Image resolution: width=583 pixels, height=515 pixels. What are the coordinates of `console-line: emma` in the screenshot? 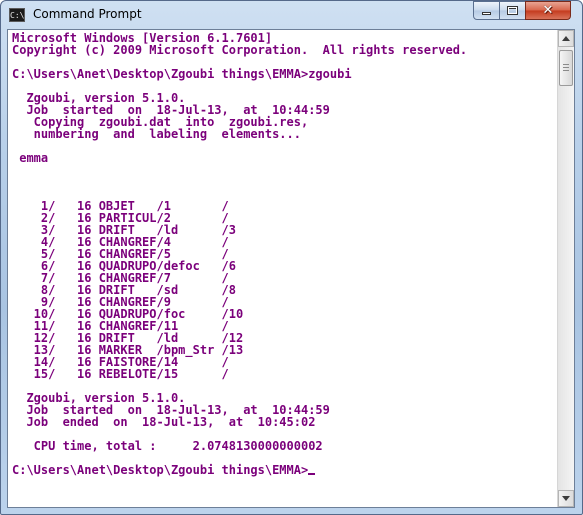 It's located at (284, 158).